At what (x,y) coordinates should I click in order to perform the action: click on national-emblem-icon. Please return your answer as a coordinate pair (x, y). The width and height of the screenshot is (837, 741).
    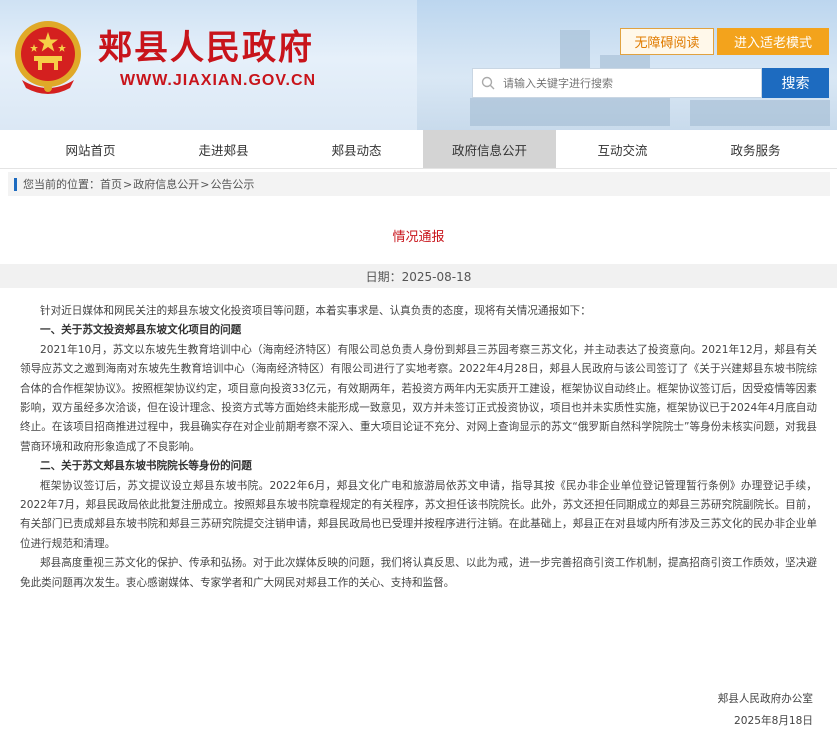
    Looking at the image, I should click on (48, 57).